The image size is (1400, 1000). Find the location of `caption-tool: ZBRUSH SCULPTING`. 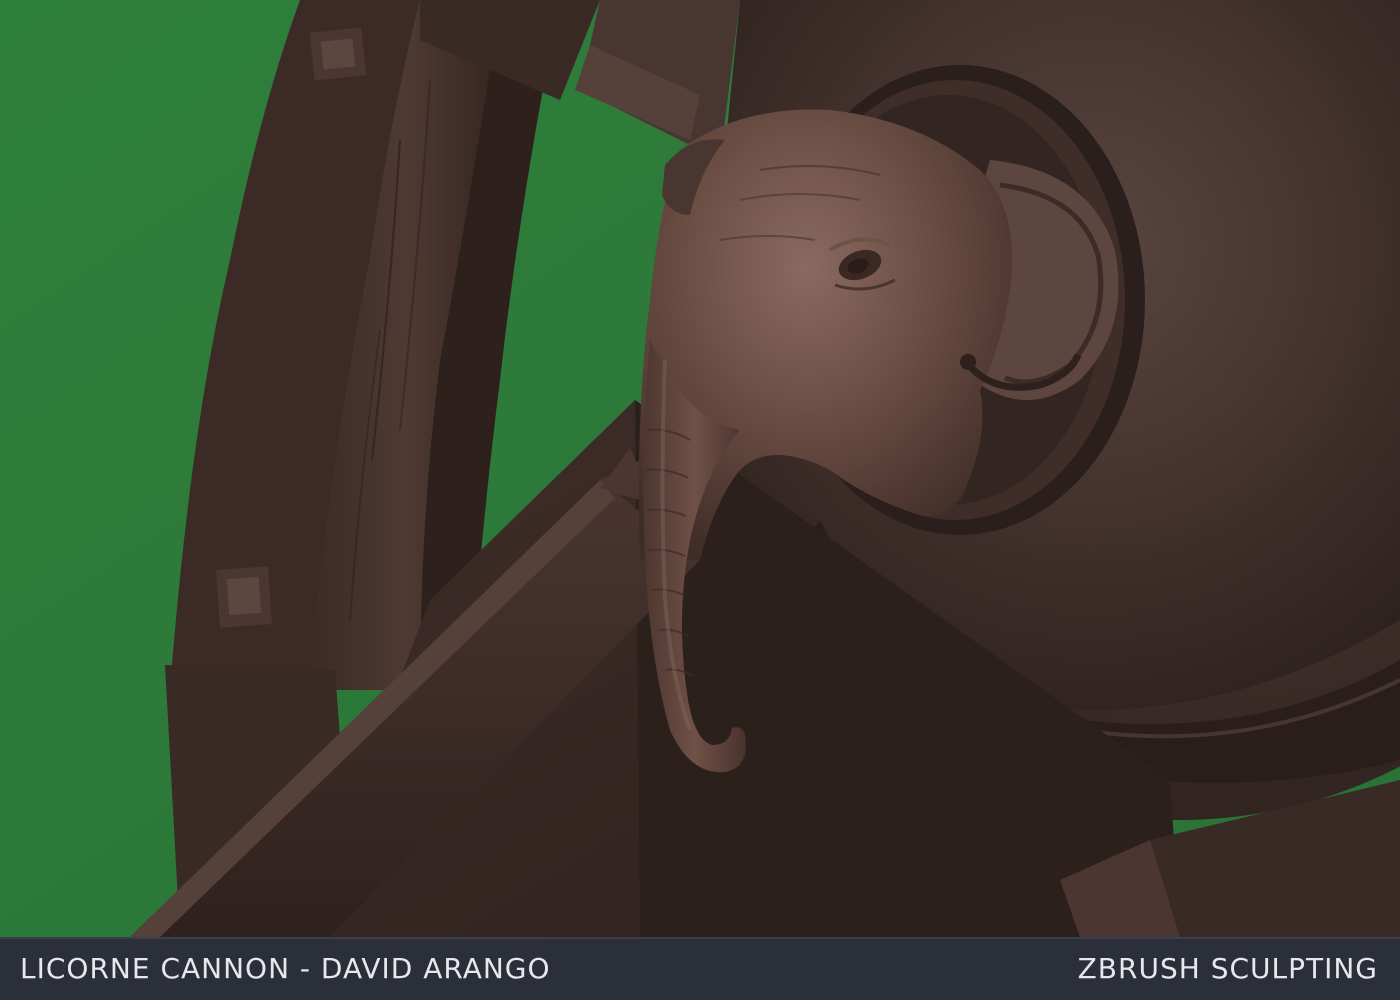

caption-tool: ZBRUSH SCULPTING is located at coordinates (1227, 968).